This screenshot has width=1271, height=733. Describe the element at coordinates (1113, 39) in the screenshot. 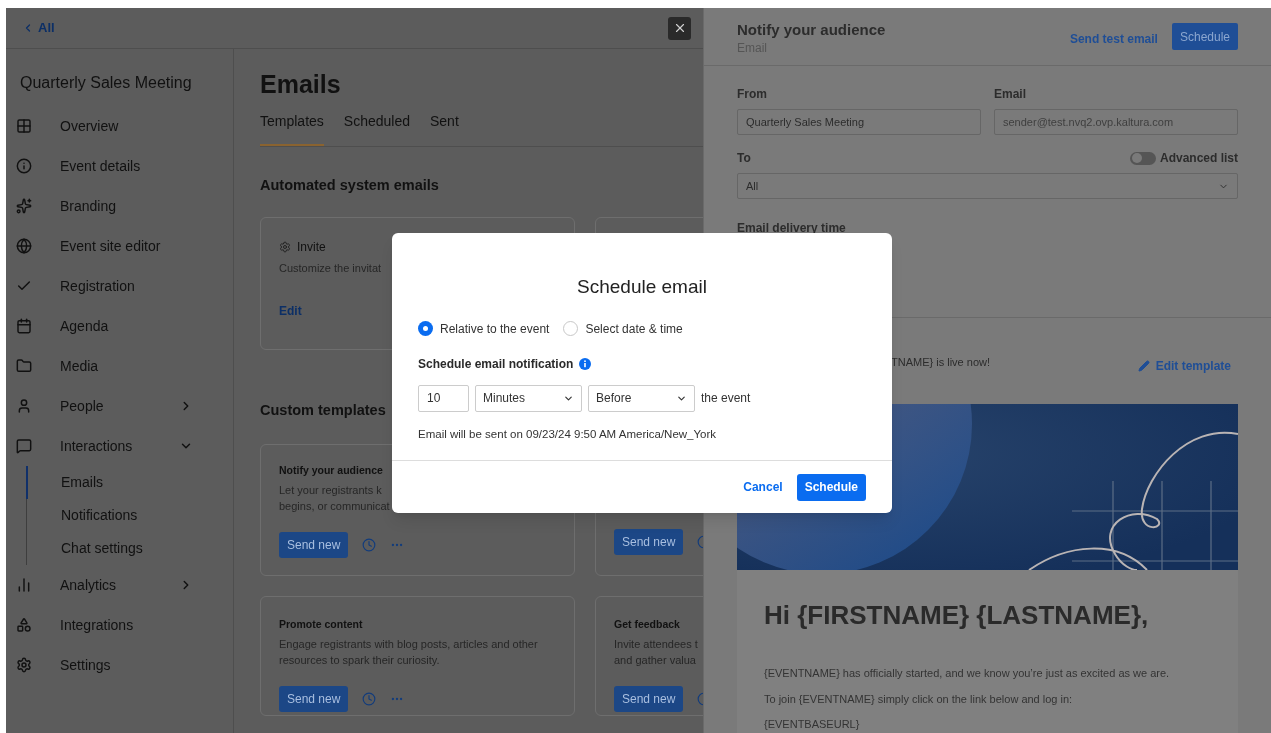

I see `send-test-email-link: Send test email` at that location.